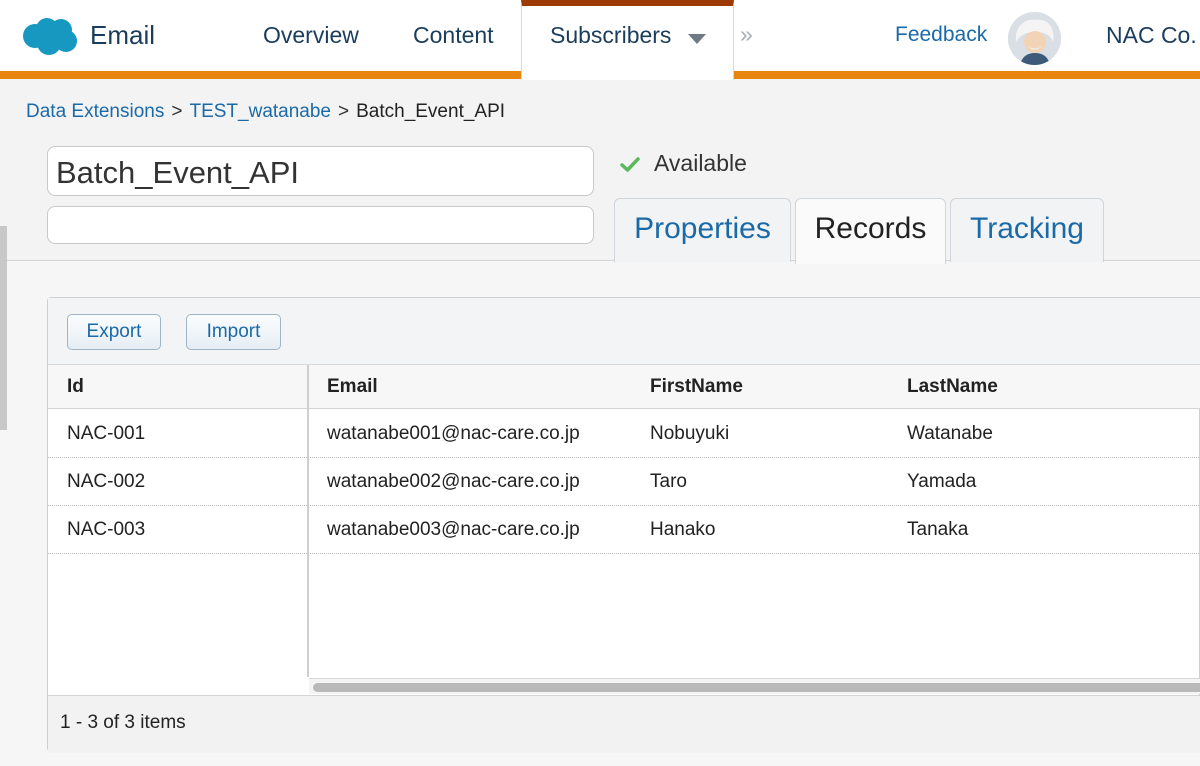 The image size is (1200, 766). What do you see at coordinates (453, 433) in the screenshot?
I see `cell-email: watanabe001@nac-care.co.jp` at bounding box center [453, 433].